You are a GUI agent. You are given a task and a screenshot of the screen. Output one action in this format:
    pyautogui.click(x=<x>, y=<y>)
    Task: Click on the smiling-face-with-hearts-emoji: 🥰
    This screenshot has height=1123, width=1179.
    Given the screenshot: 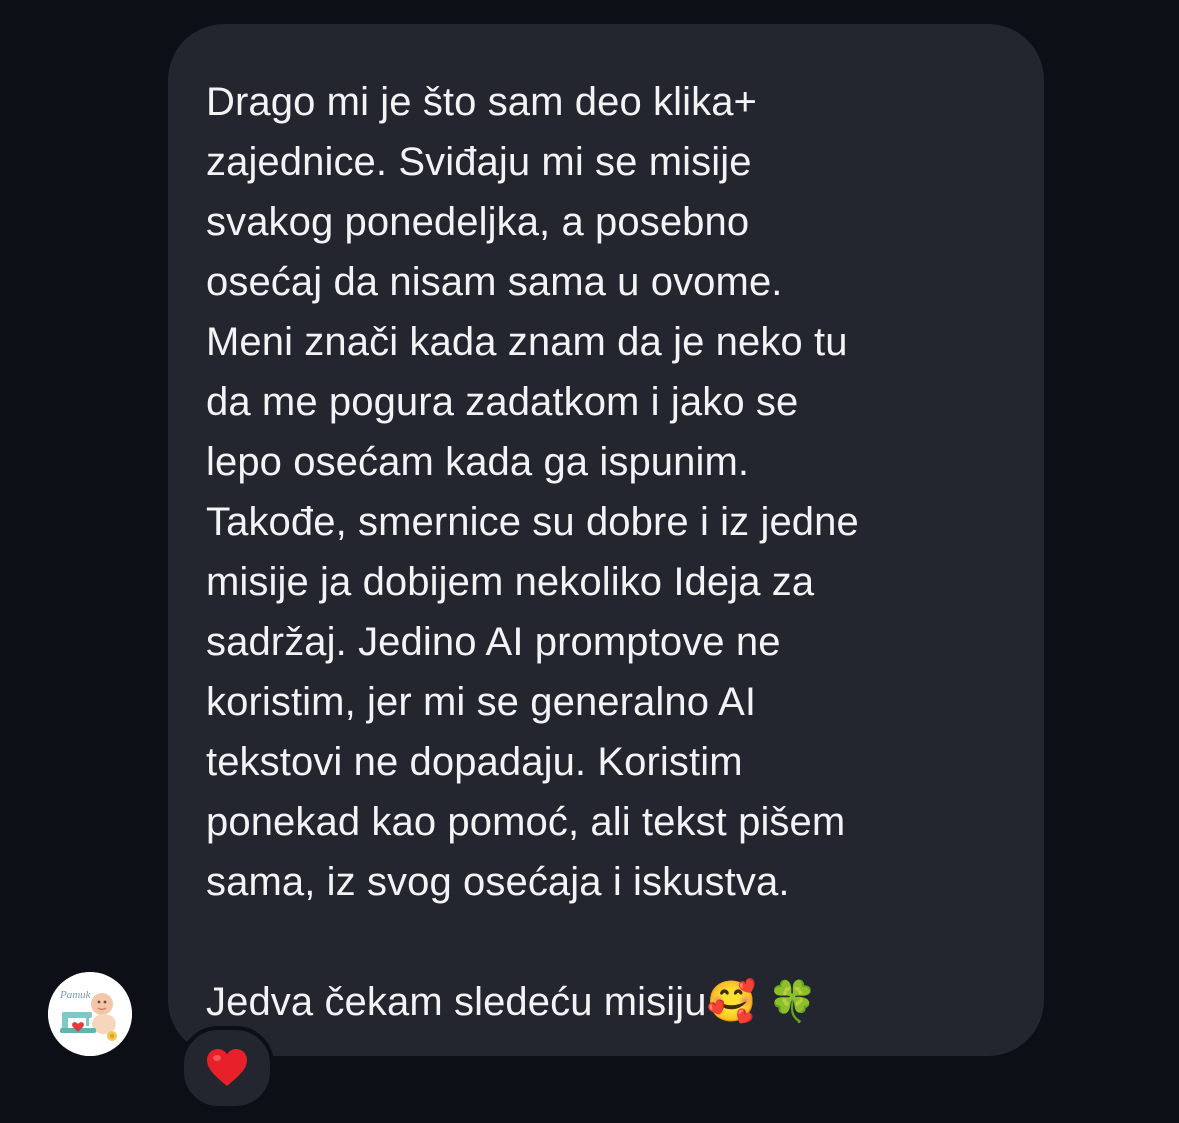 What is the action you would take?
    pyautogui.click(x=731, y=1002)
    